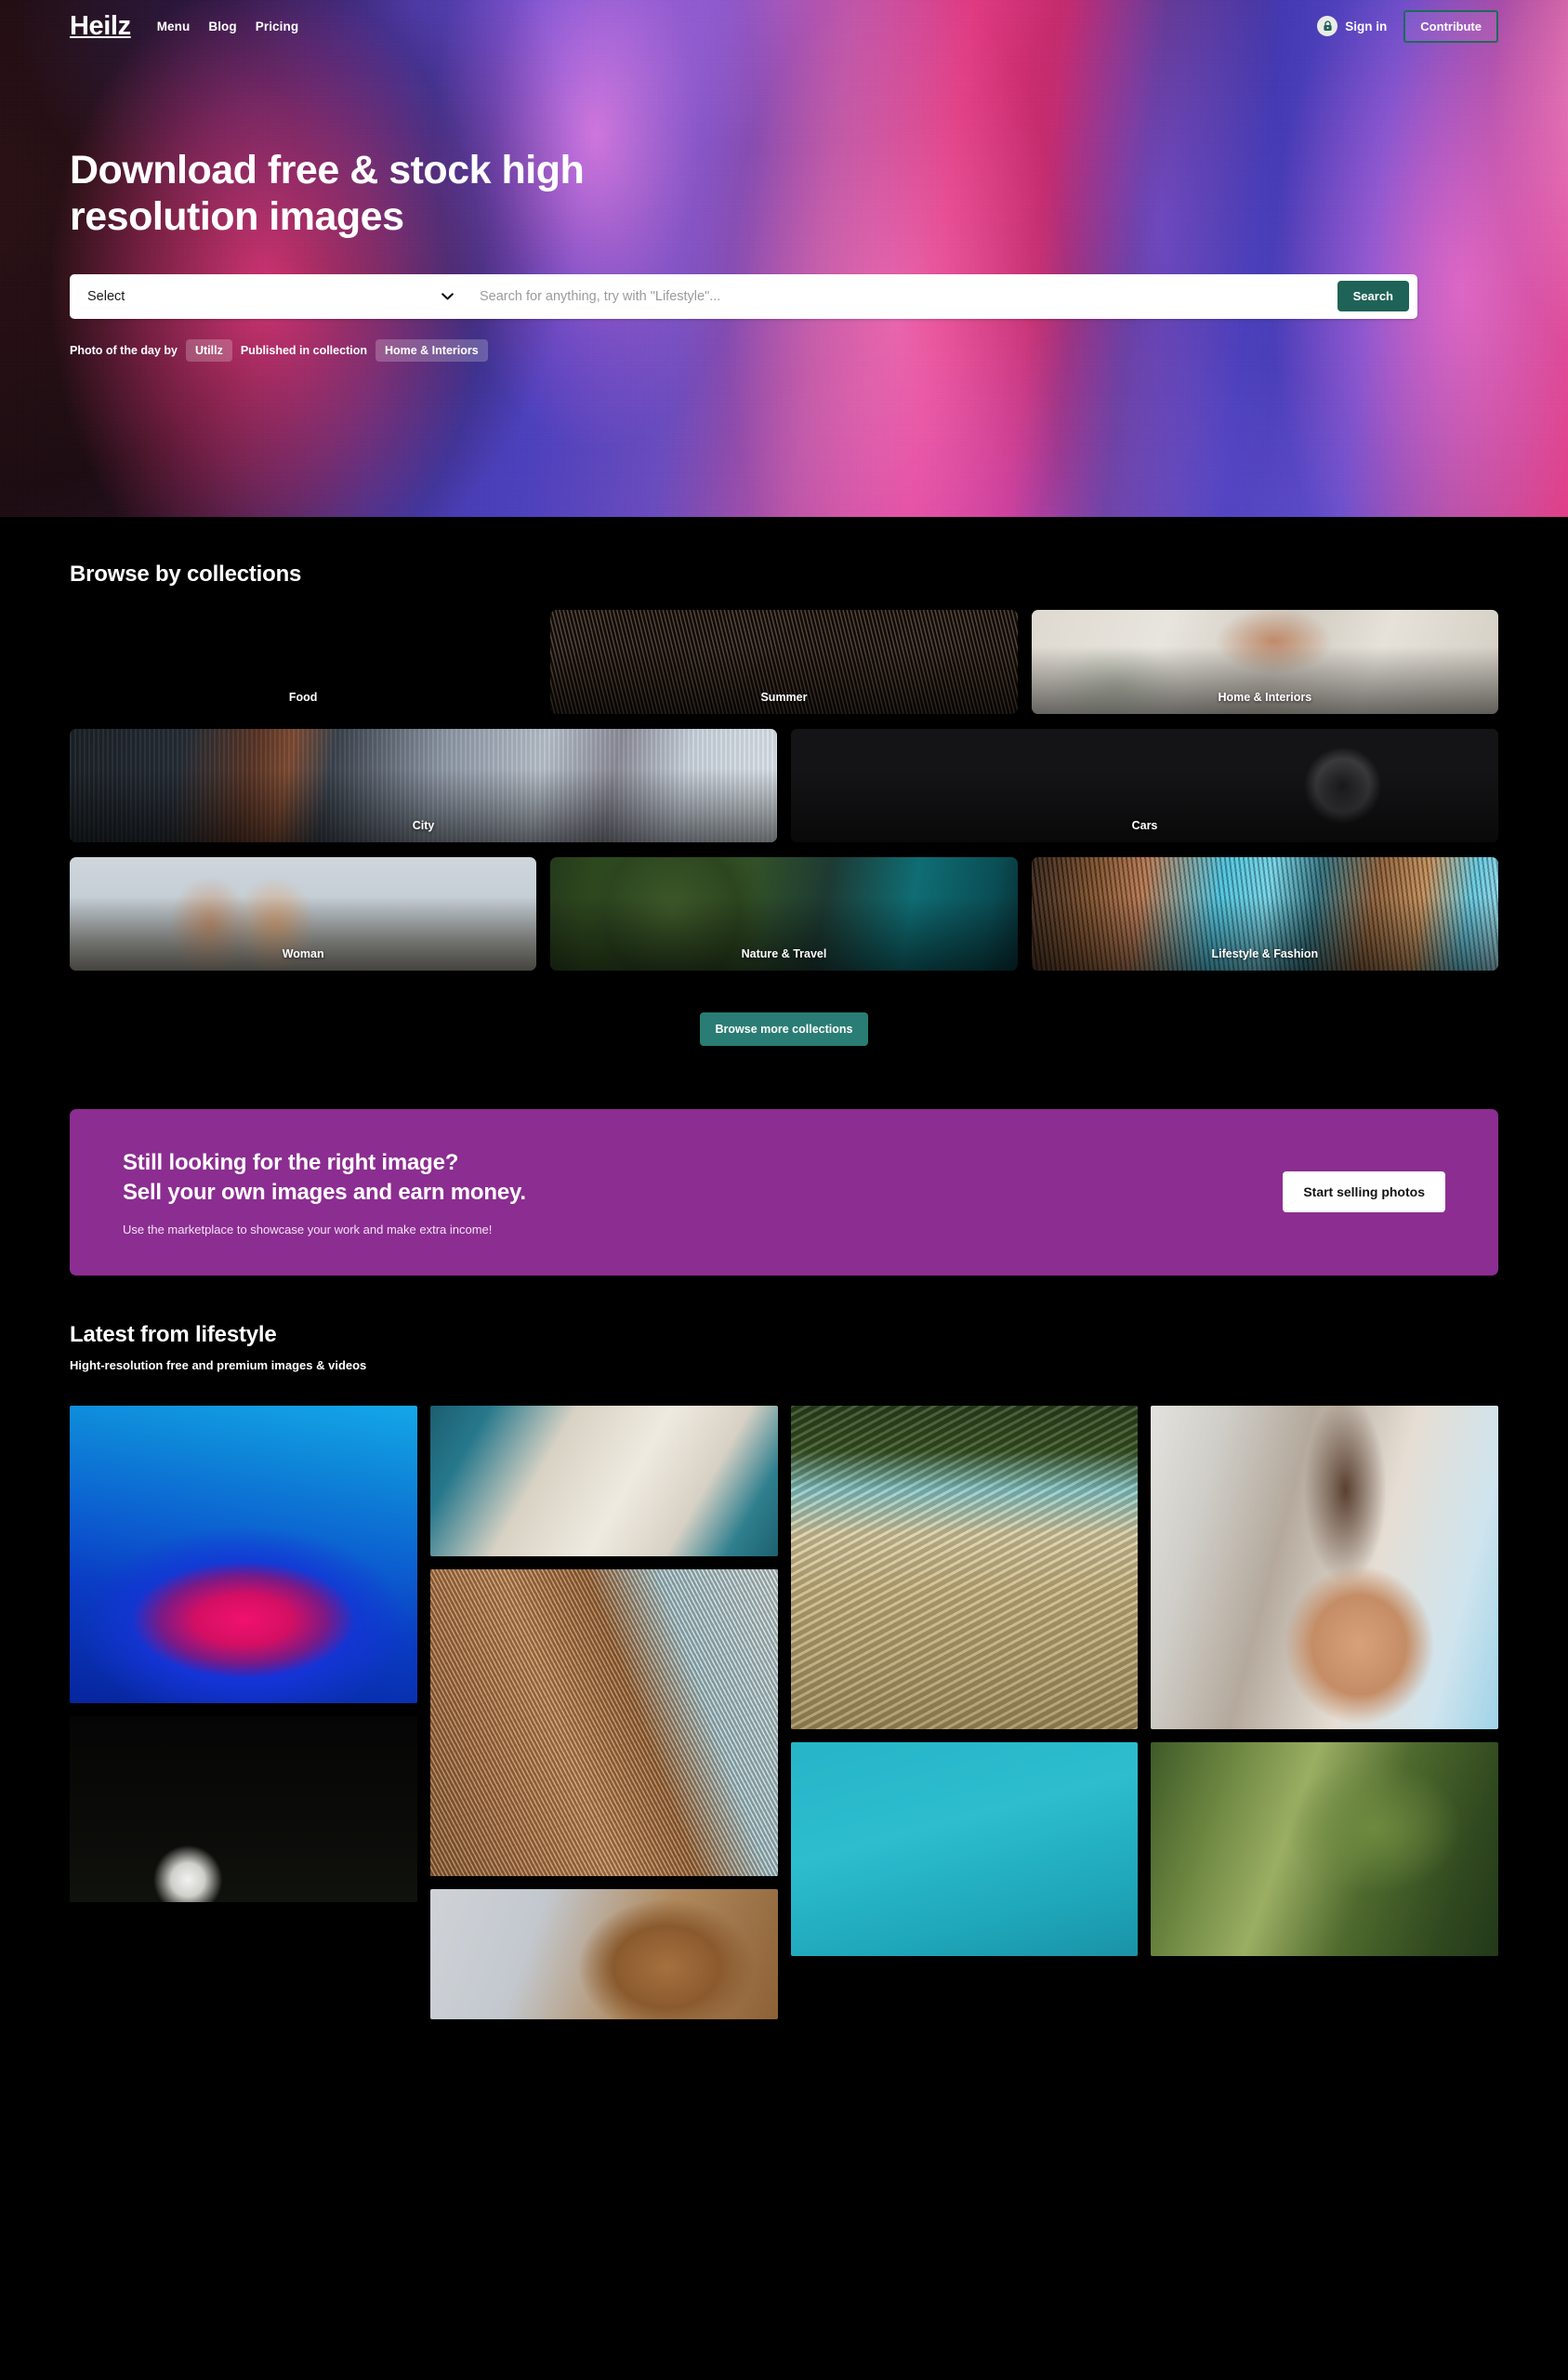 This screenshot has width=1568, height=2380. Describe the element at coordinates (173, 1334) in the screenshot. I see `latest-title: Latest from lifestyle` at that location.